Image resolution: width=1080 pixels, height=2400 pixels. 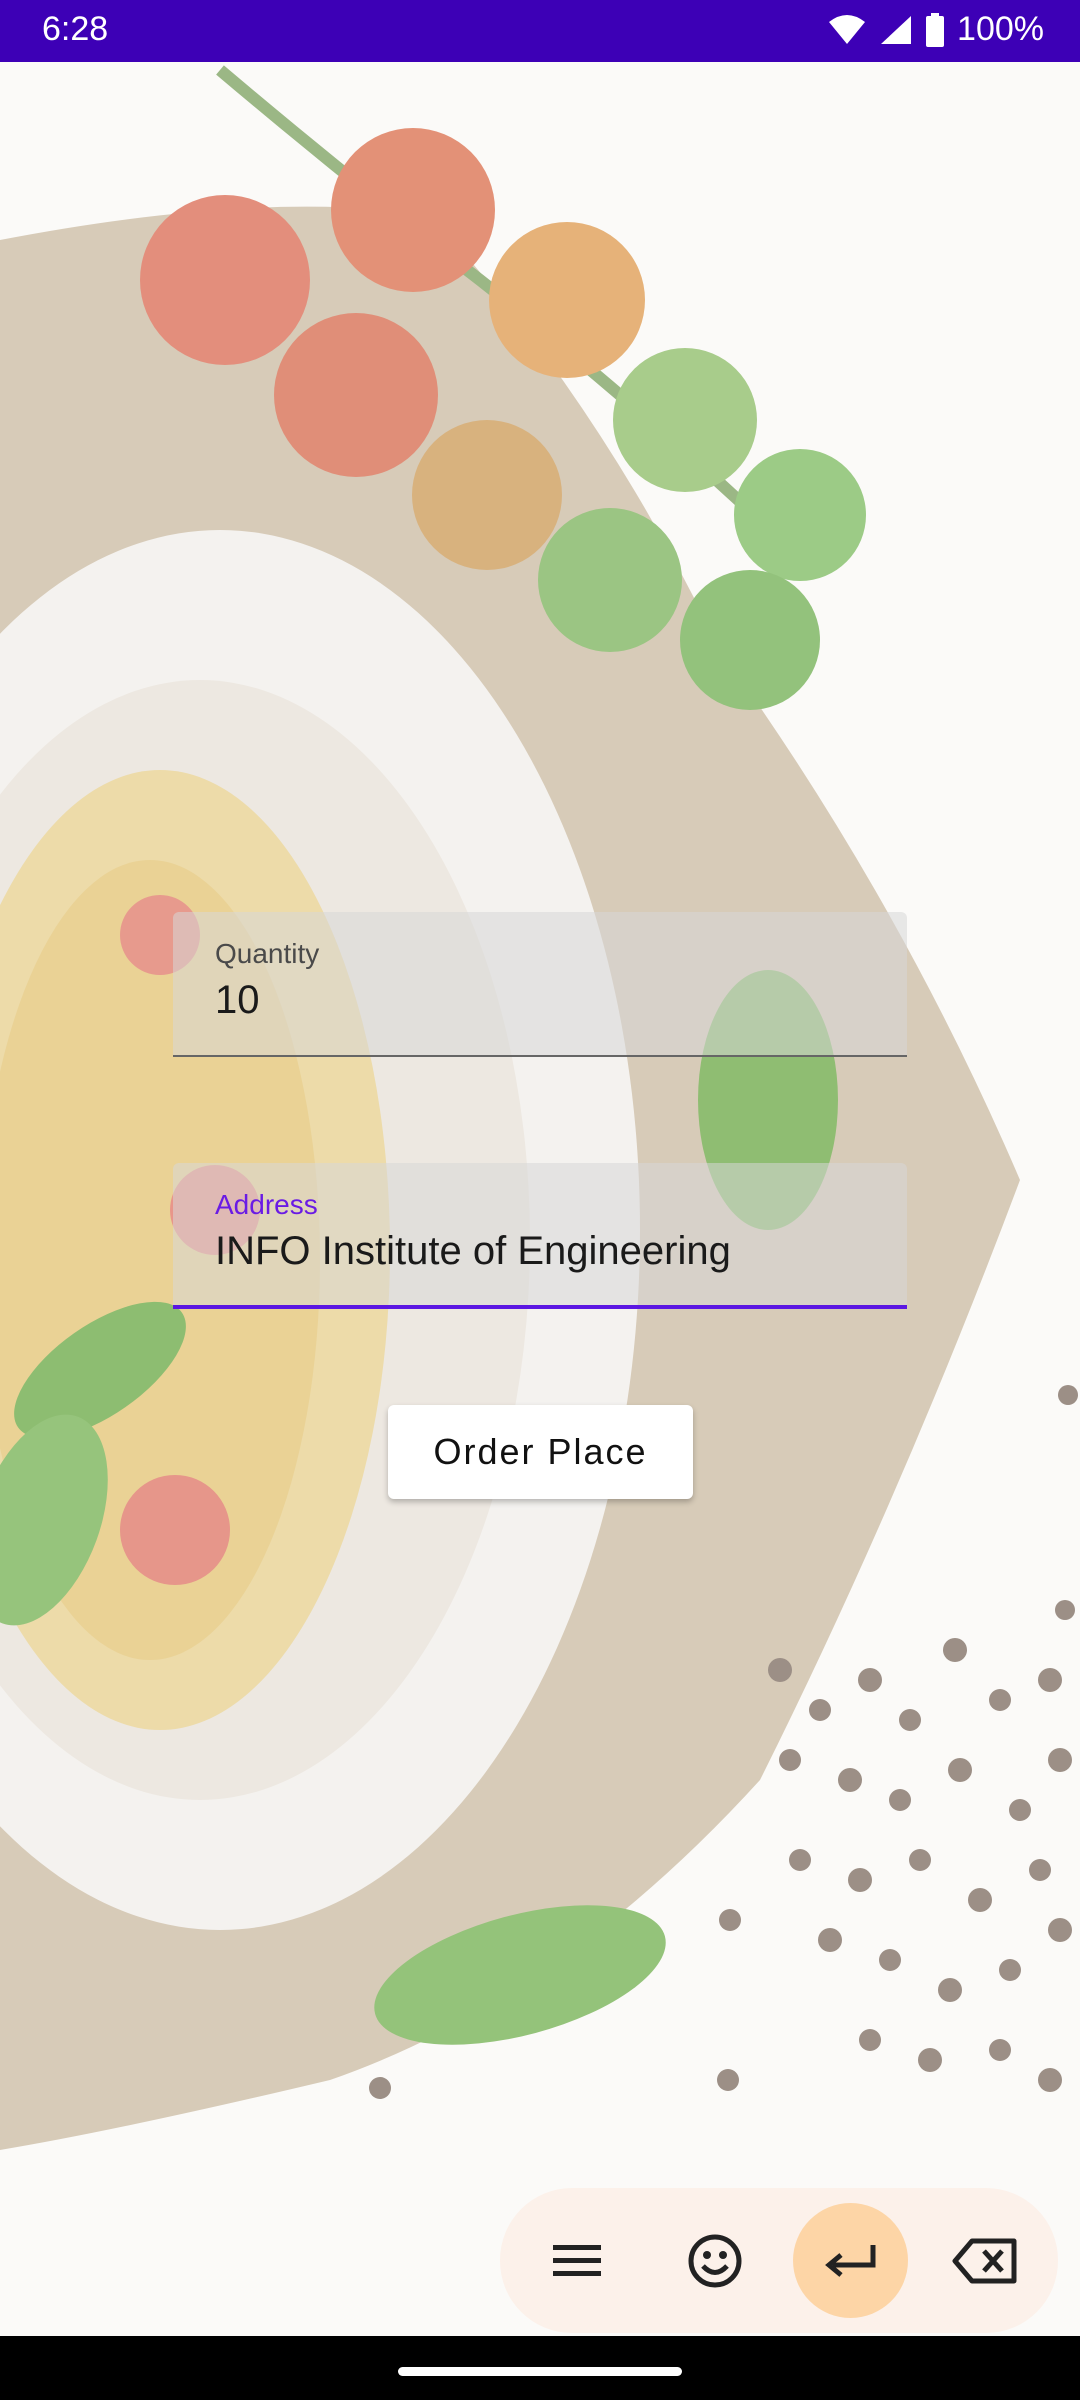 I want to click on enter-icon, so click(x=849, y=2260).